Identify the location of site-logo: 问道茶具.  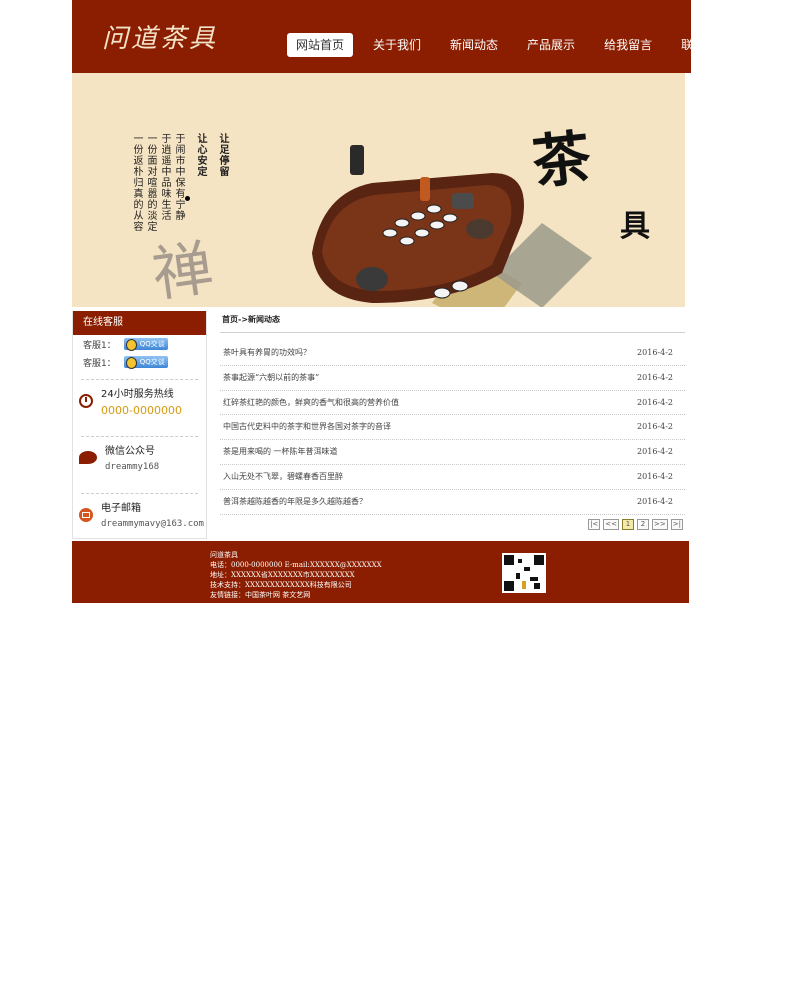
(160, 36).